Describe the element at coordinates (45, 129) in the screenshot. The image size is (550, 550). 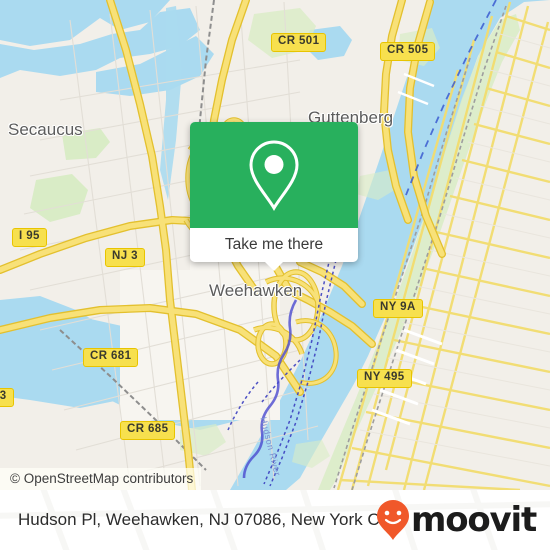
I see `place-label-secaucus: Secaucus` at that location.